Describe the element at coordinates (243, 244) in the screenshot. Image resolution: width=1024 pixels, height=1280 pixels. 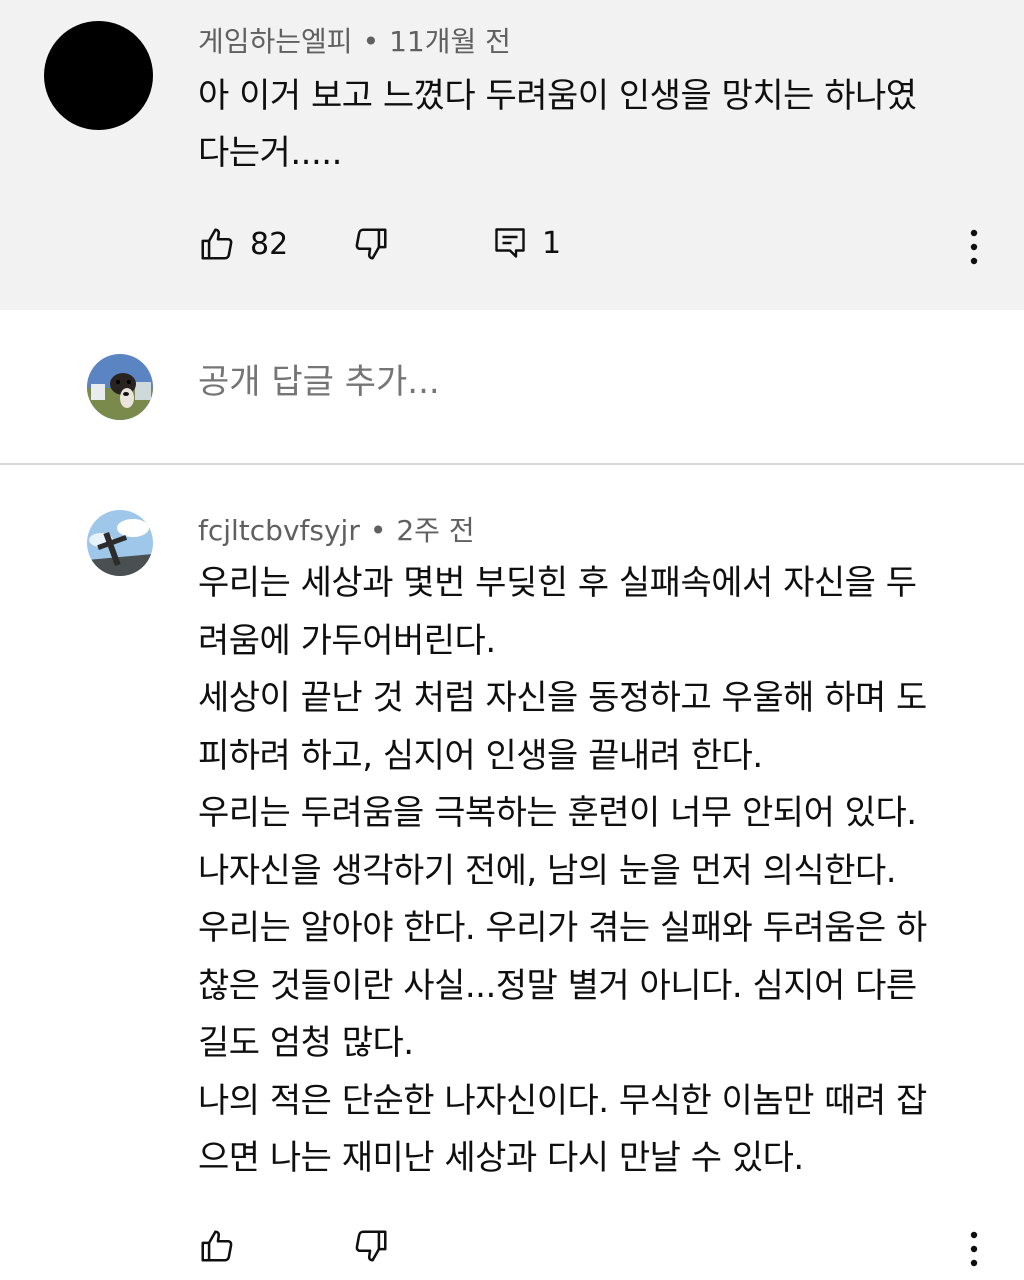
I see `like-button: 82` at that location.